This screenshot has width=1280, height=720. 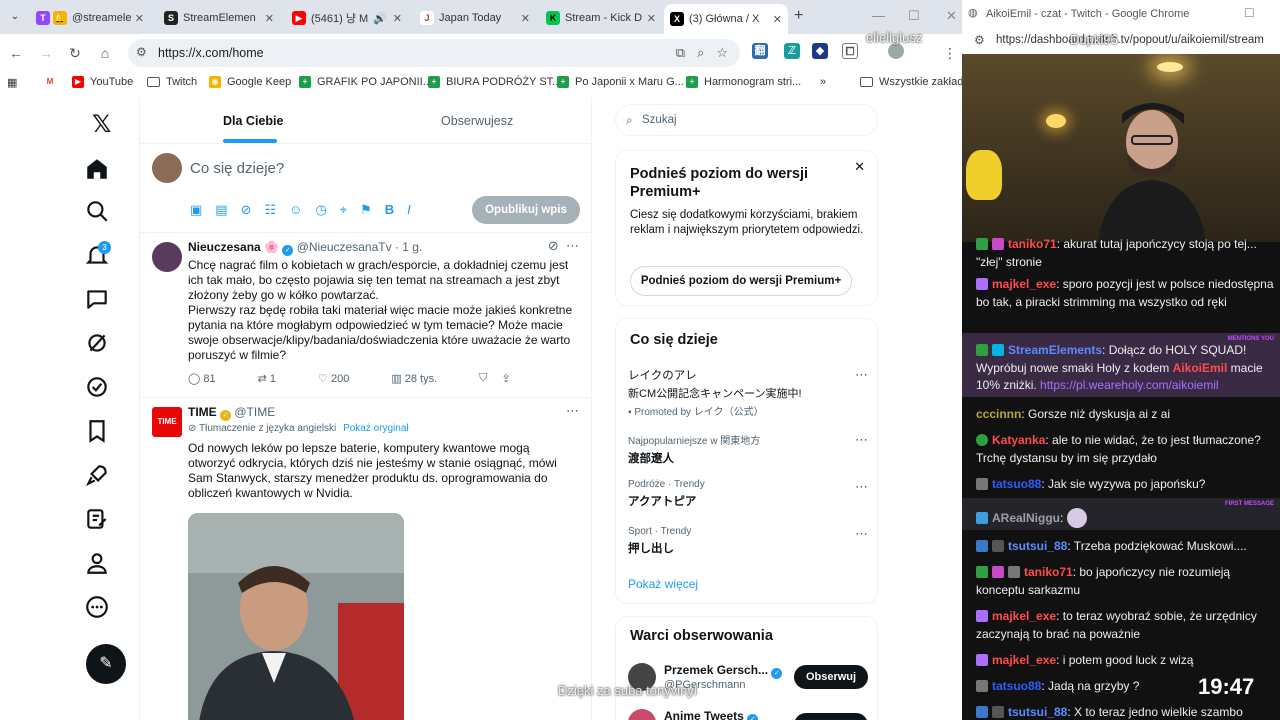 I want to click on browser-tab: ▶ (5461) 냥 ME 🔊 ✕, so click(x=347, y=18).